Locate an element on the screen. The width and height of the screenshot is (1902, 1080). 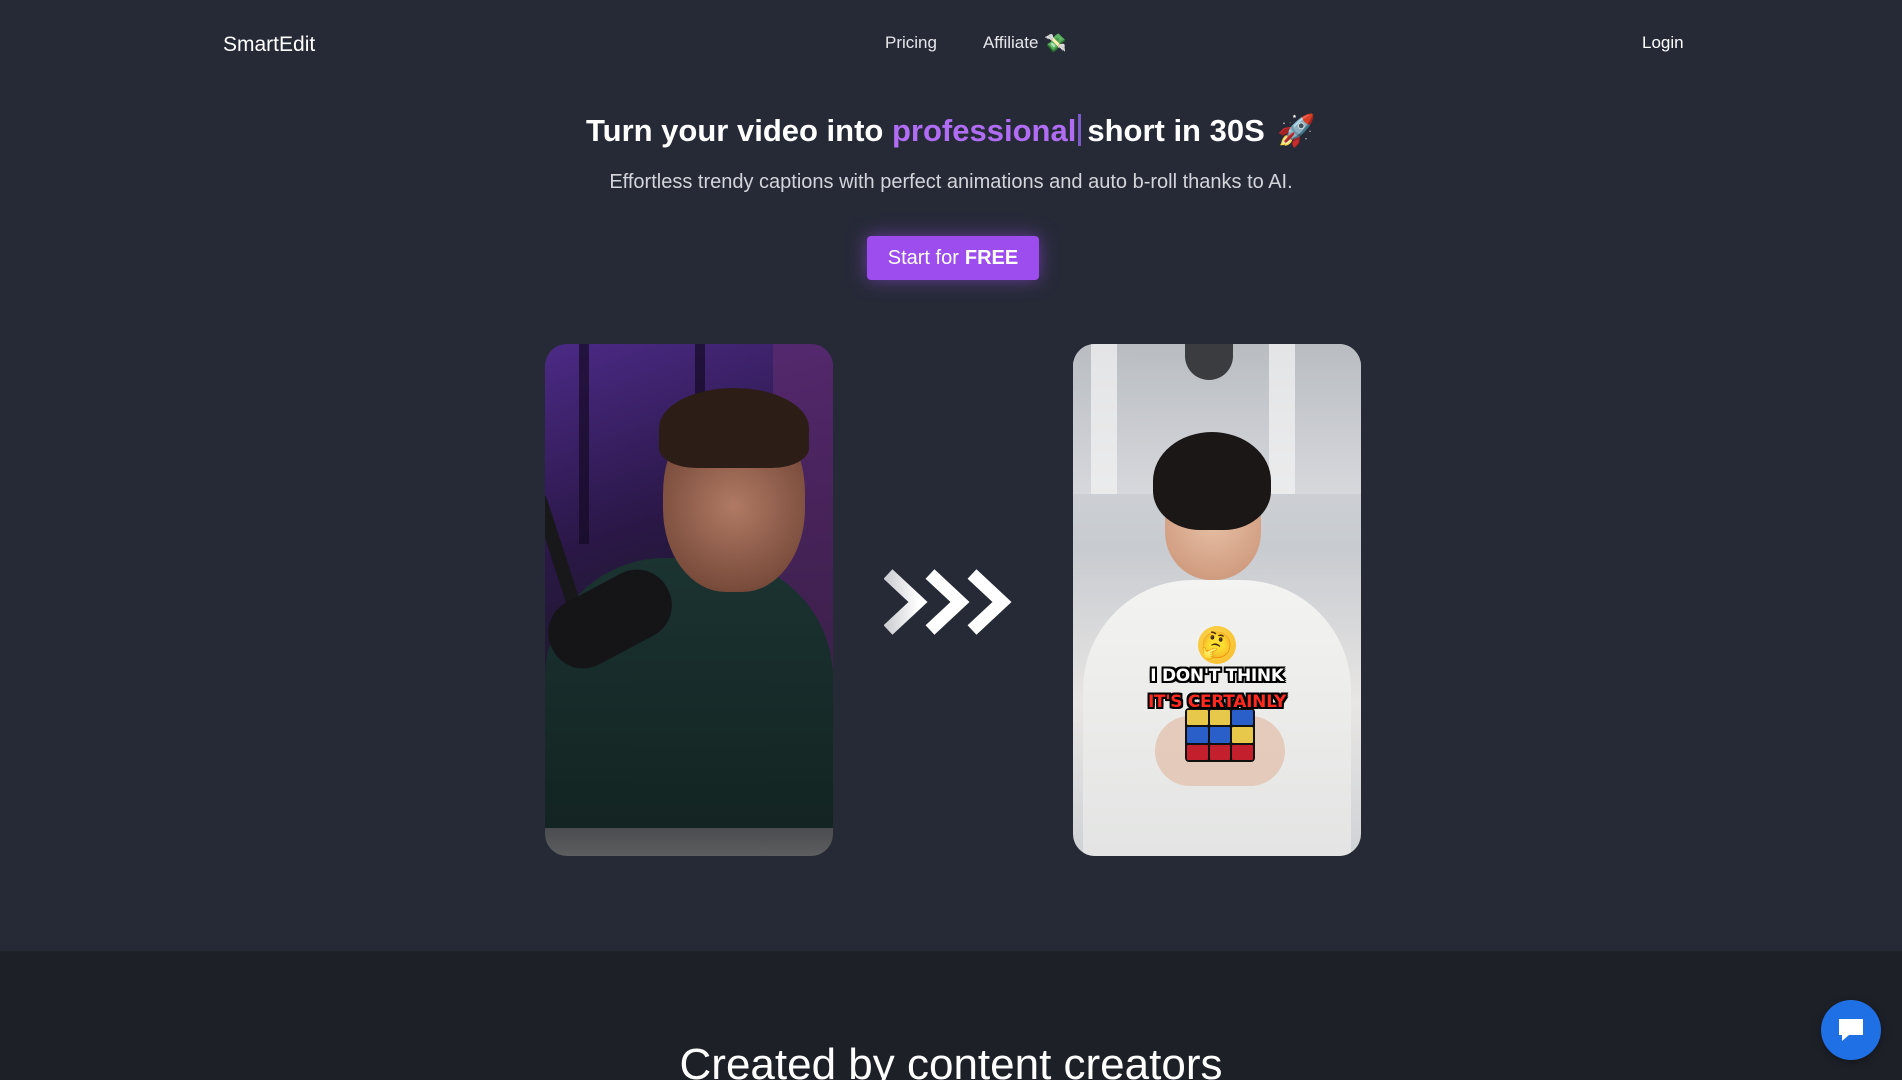
before-video is located at coordinates (689, 600).